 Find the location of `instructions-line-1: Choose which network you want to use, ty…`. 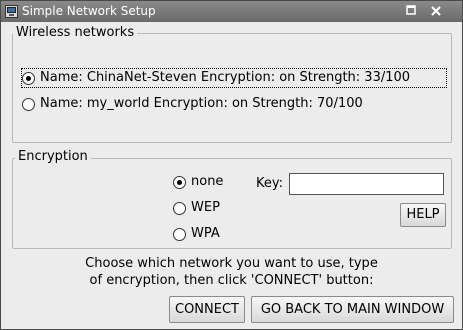

instructions-line-1: Choose which network you want to use, ty… is located at coordinates (231, 263).